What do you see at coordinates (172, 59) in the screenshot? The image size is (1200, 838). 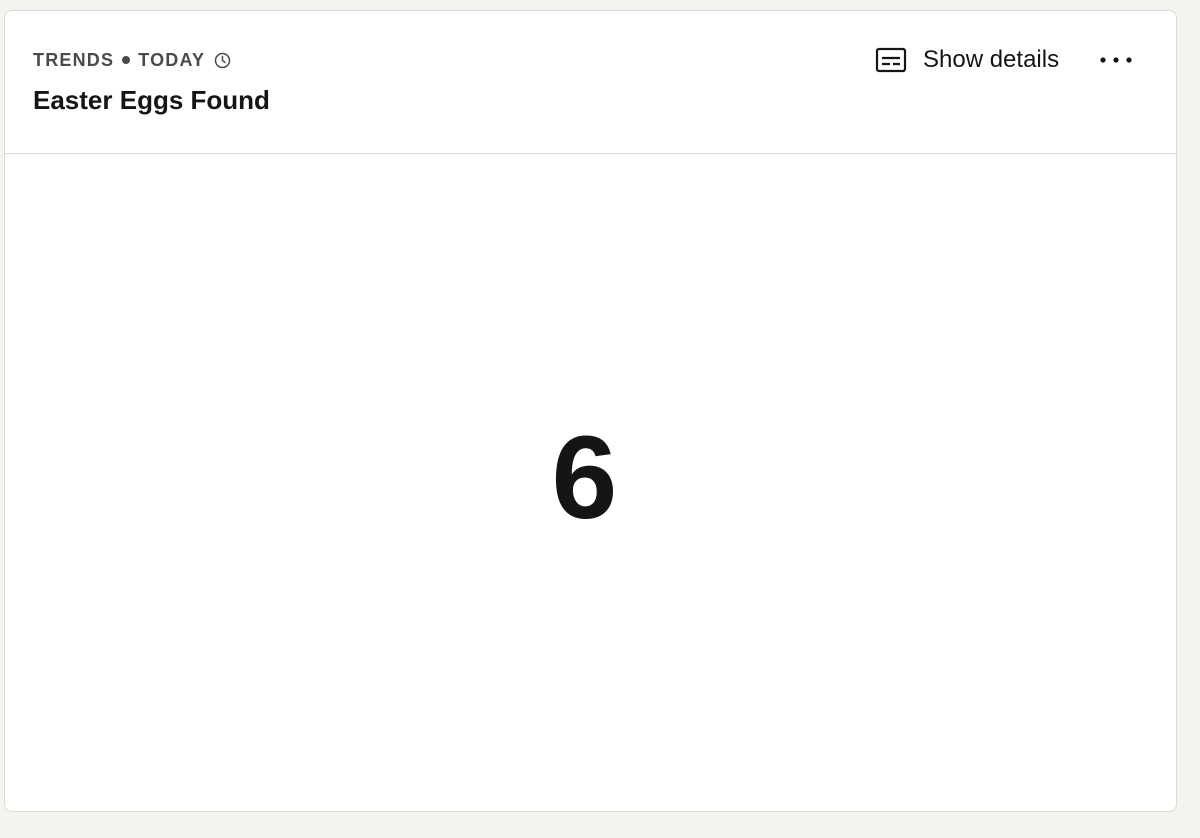 I see `date-range-label: TODAY` at bounding box center [172, 59].